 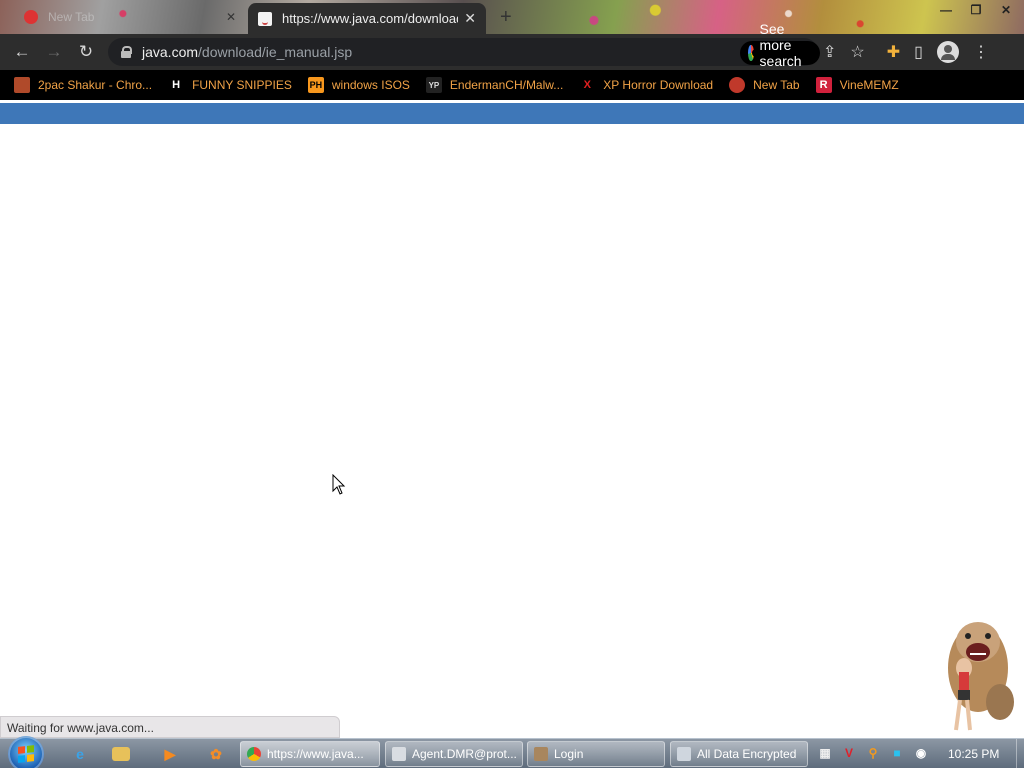 I want to click on bookmark-label: XP Horror Download, so click(x=658, y=85).